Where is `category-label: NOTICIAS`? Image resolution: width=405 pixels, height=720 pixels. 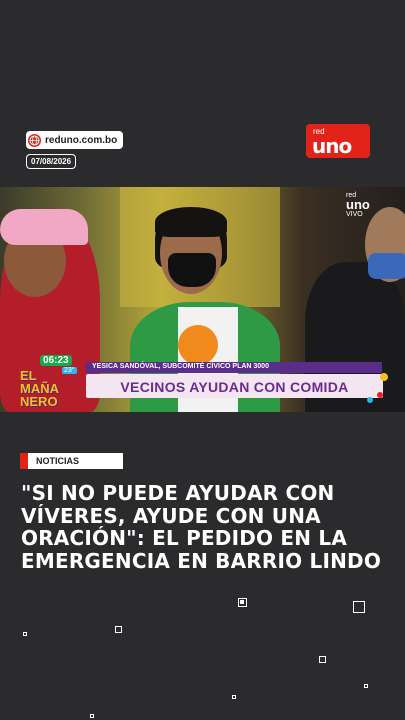 category-label: NOTICIAS is located at coordinates (58, 461).